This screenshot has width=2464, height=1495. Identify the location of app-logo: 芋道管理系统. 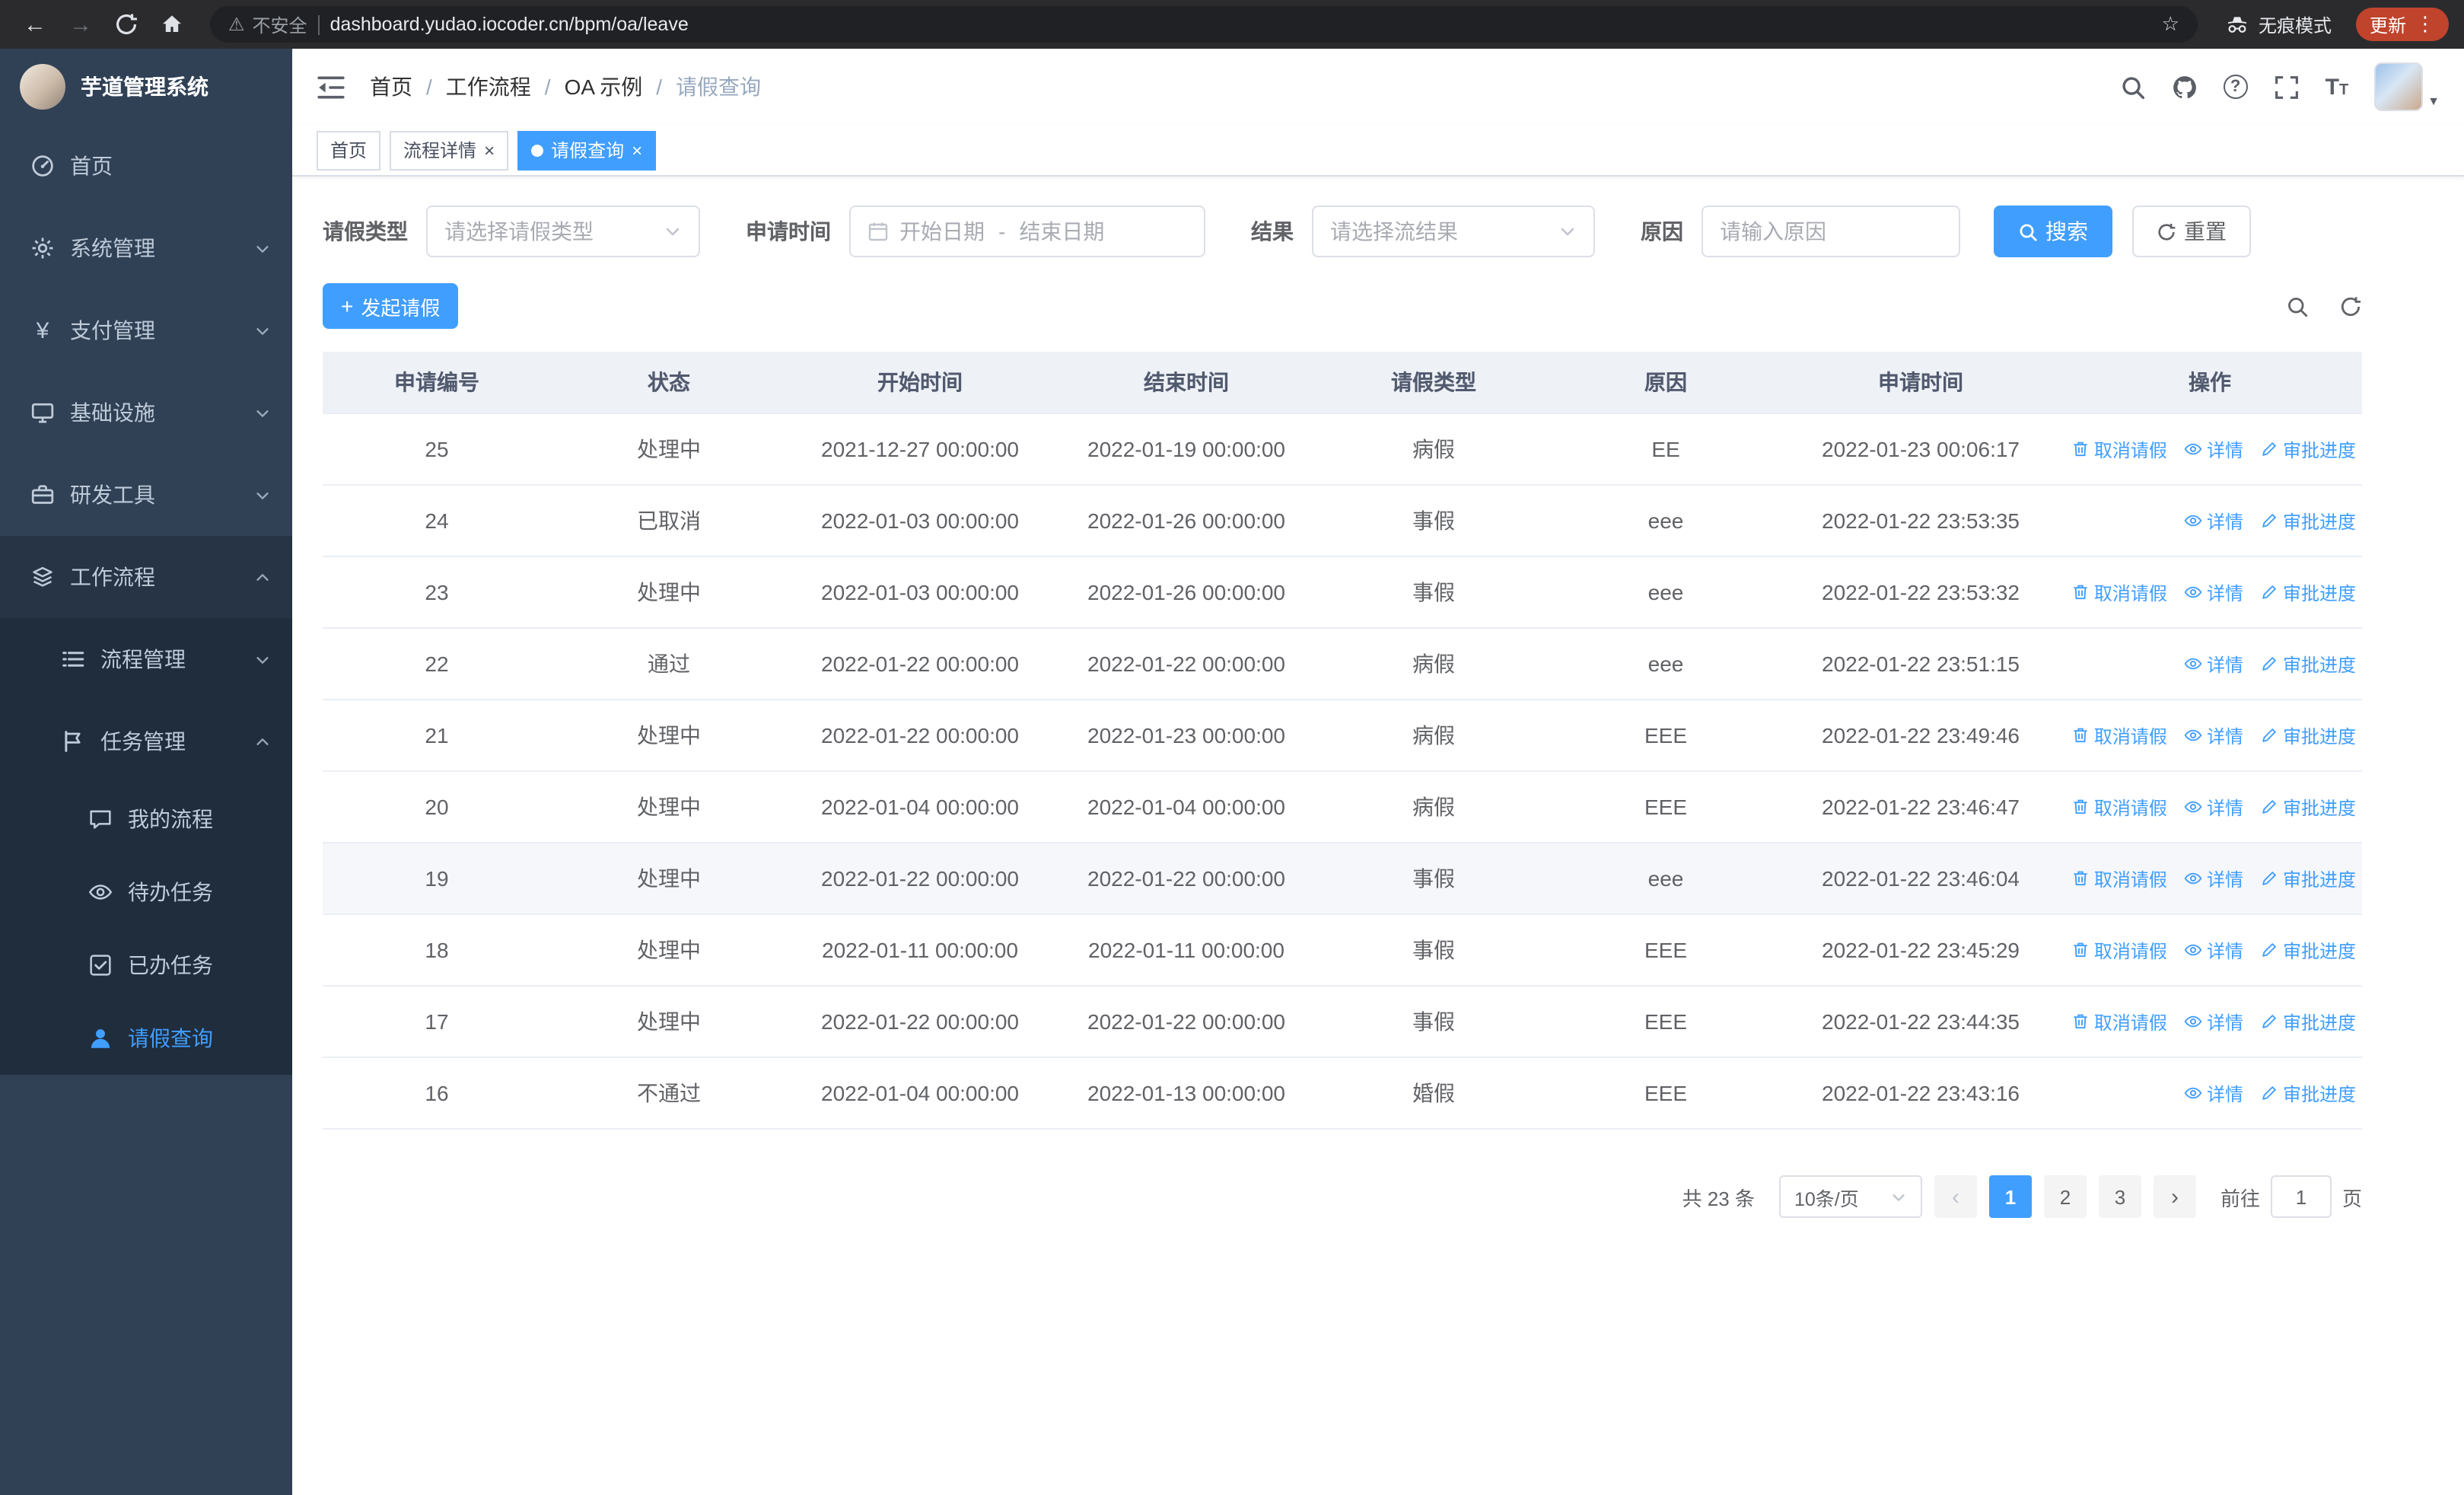
(146, 87).